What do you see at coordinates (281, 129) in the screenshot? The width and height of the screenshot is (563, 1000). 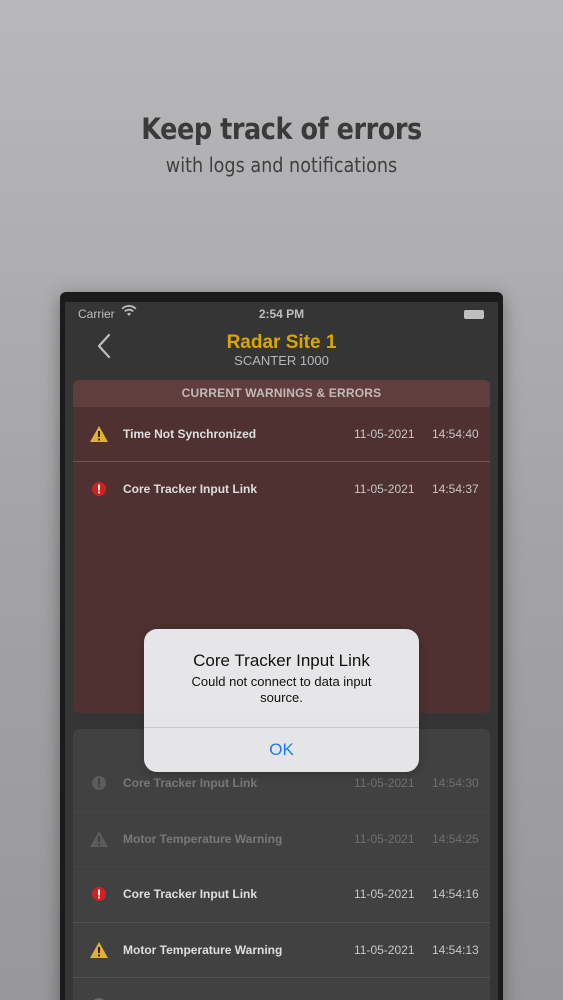 I see `promo-title: Keep track of errors` at bounding box center [281, 129].